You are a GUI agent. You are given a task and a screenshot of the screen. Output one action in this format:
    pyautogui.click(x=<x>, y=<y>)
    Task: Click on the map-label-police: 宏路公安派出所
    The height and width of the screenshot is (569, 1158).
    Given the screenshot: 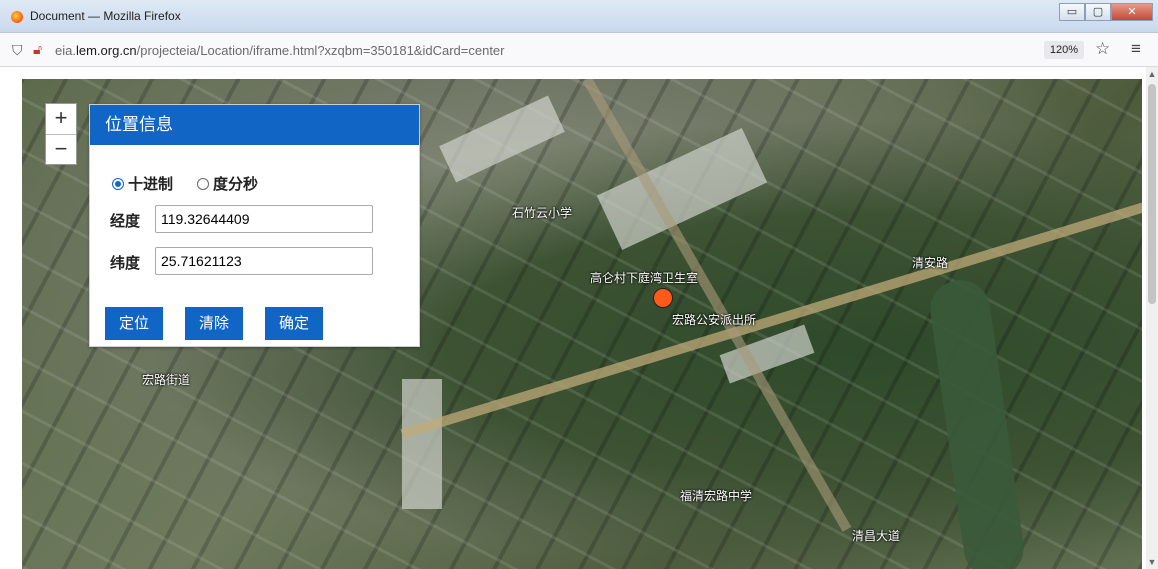 What is the action you would take?
    pyautogui.click(x=714, y=320)
    